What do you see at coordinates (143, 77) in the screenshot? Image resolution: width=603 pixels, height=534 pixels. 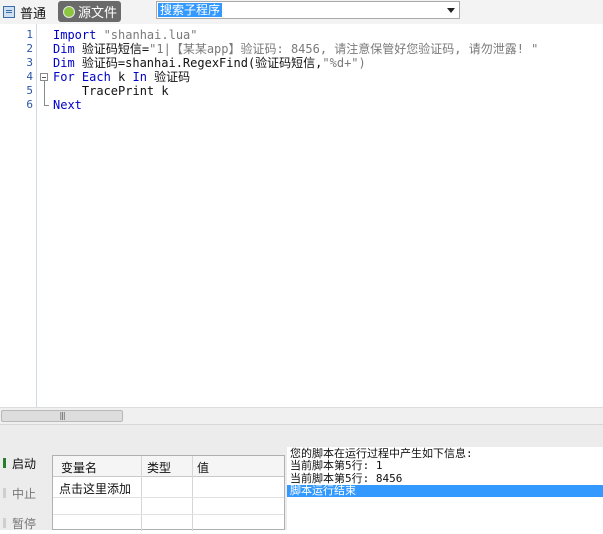 I see `code-keyword: In` at bounding box center [143, 77].